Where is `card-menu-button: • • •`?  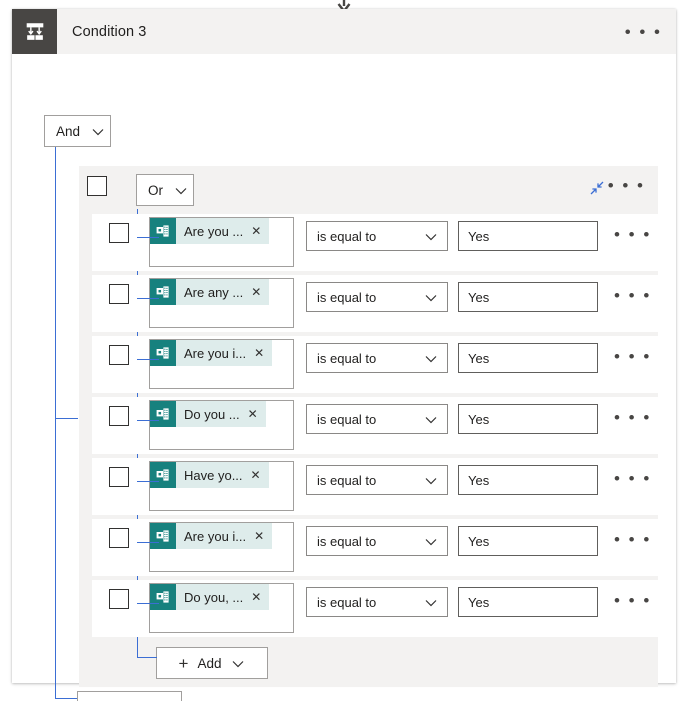 card-menu-button: • • • is located at coordinates (643, 31).